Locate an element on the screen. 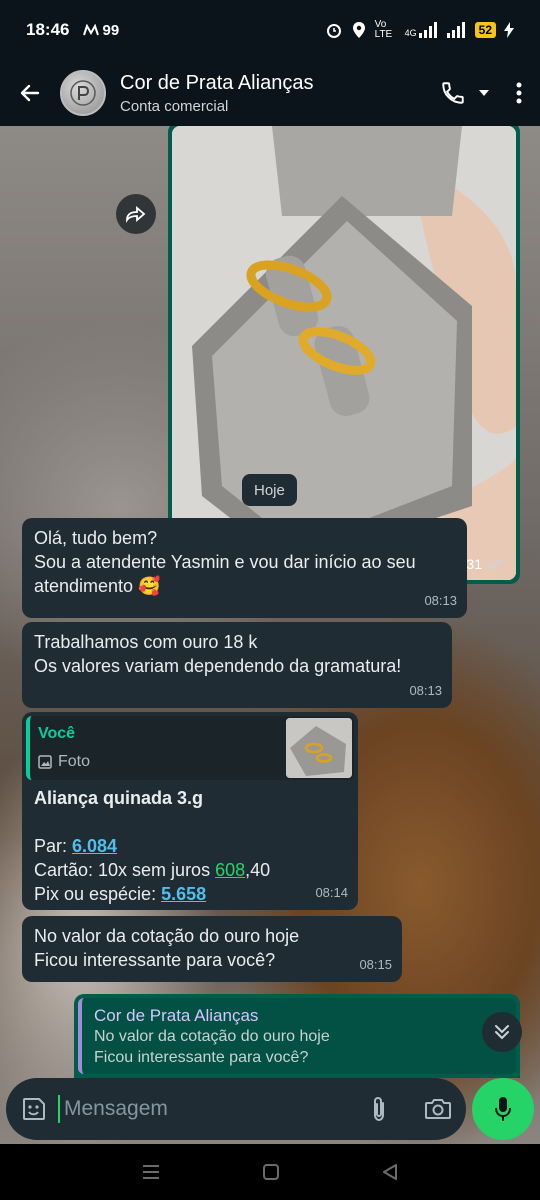 Image resolution: width=540 pixels, height=1200 pixels. contact-avatar is located at coordinates (83, 93).